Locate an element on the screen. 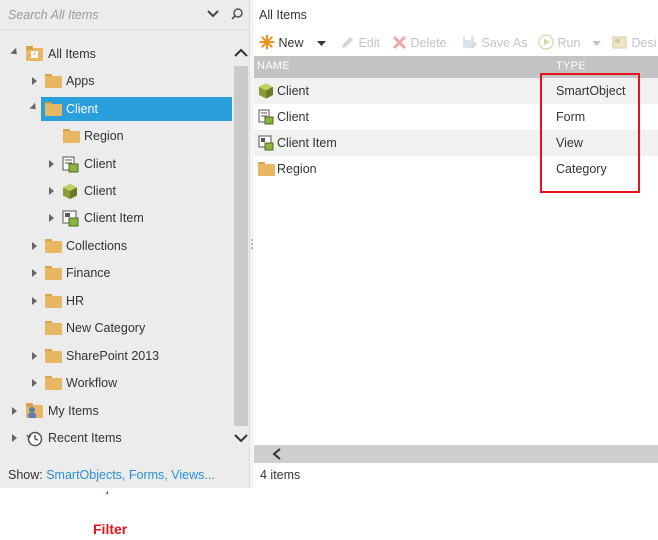 The height and width of the screenshot is (540, 658). tree-item-workflow: Workflow is located at coordinates (116, 383).